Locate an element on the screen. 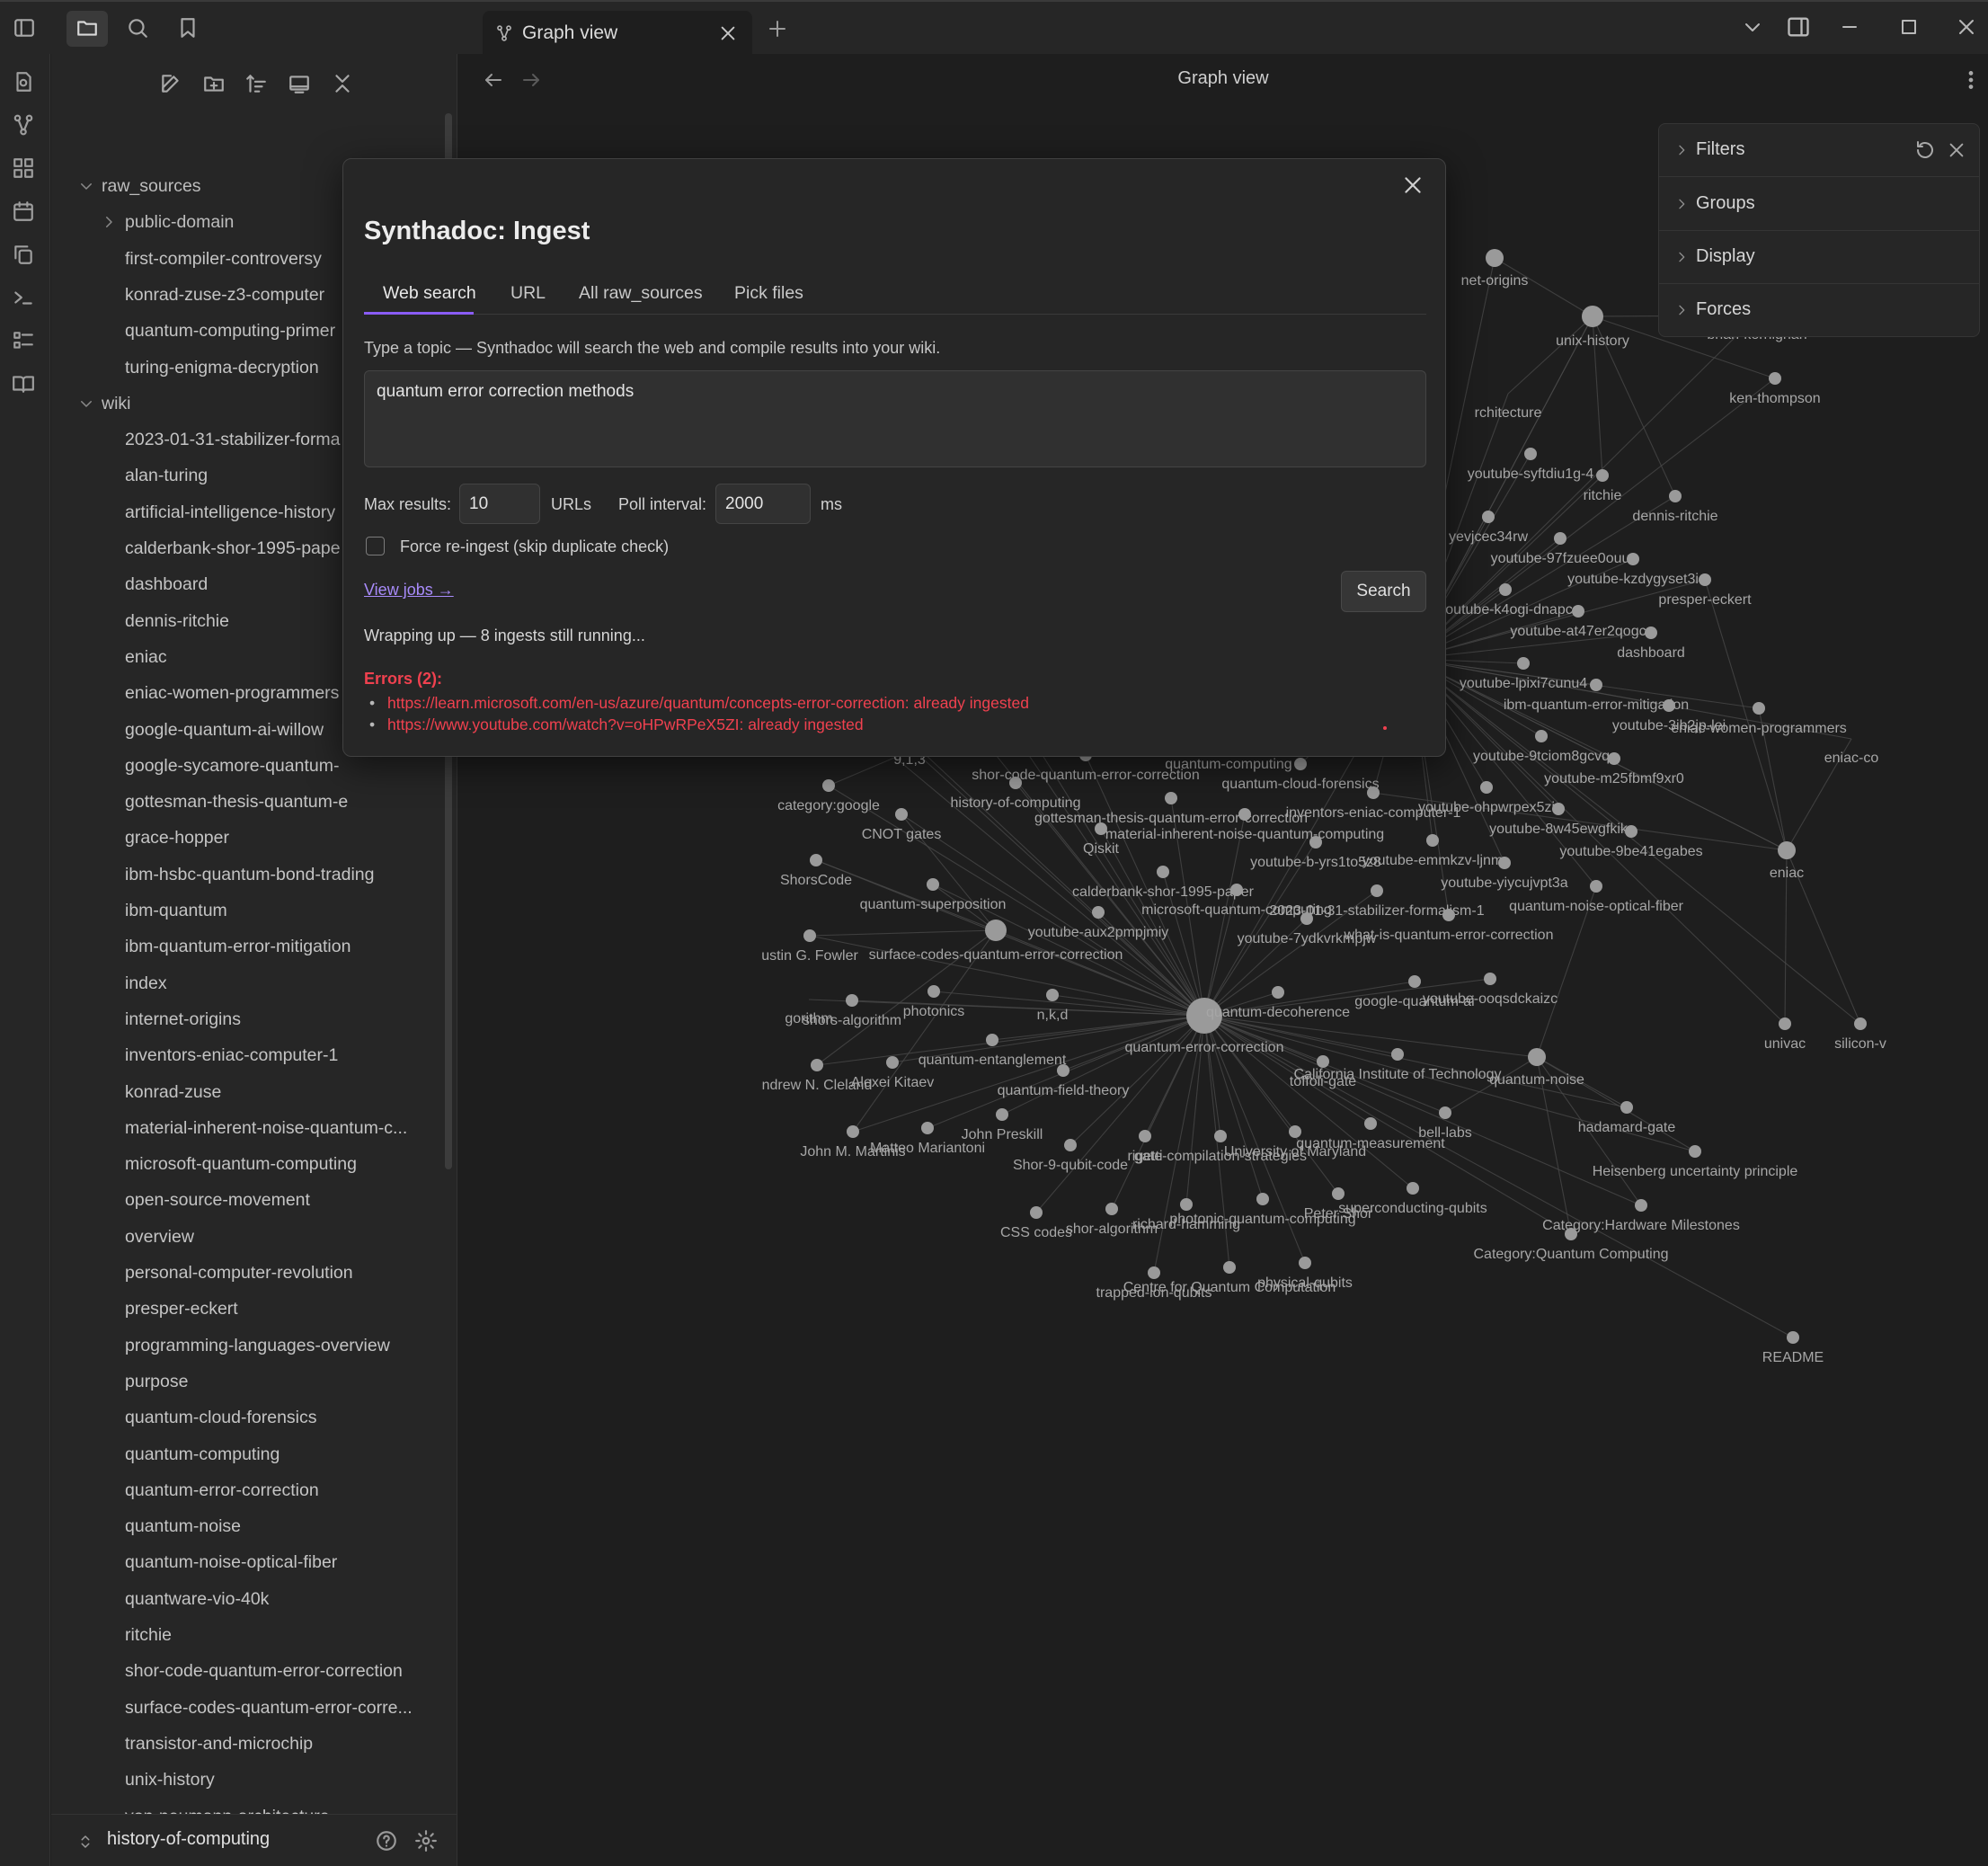 Image resolution: width=1988 pixels, height=1866 pixels. filters-section: Filters is located at coordinates (1819, 150).